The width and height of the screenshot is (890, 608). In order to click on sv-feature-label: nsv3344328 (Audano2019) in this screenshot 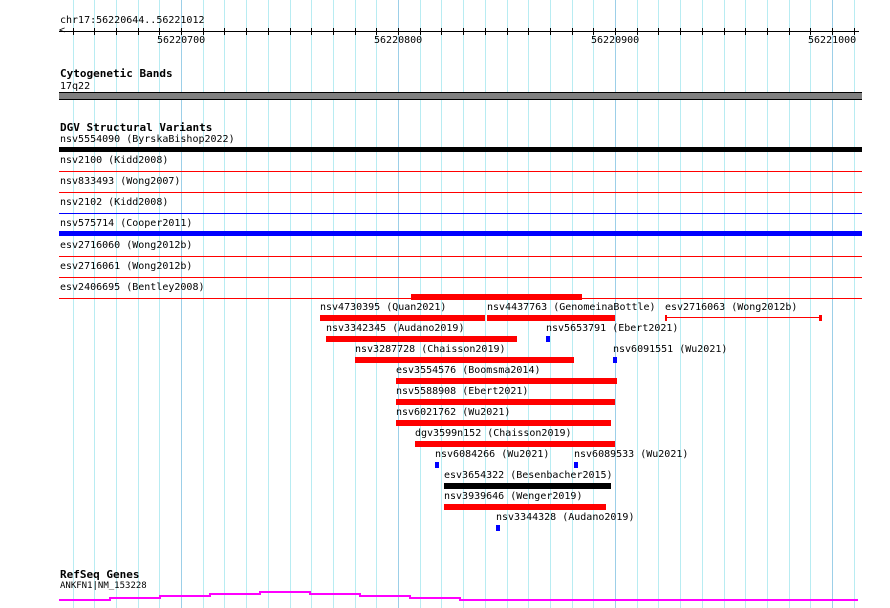, I will do `click(565, 517)`.